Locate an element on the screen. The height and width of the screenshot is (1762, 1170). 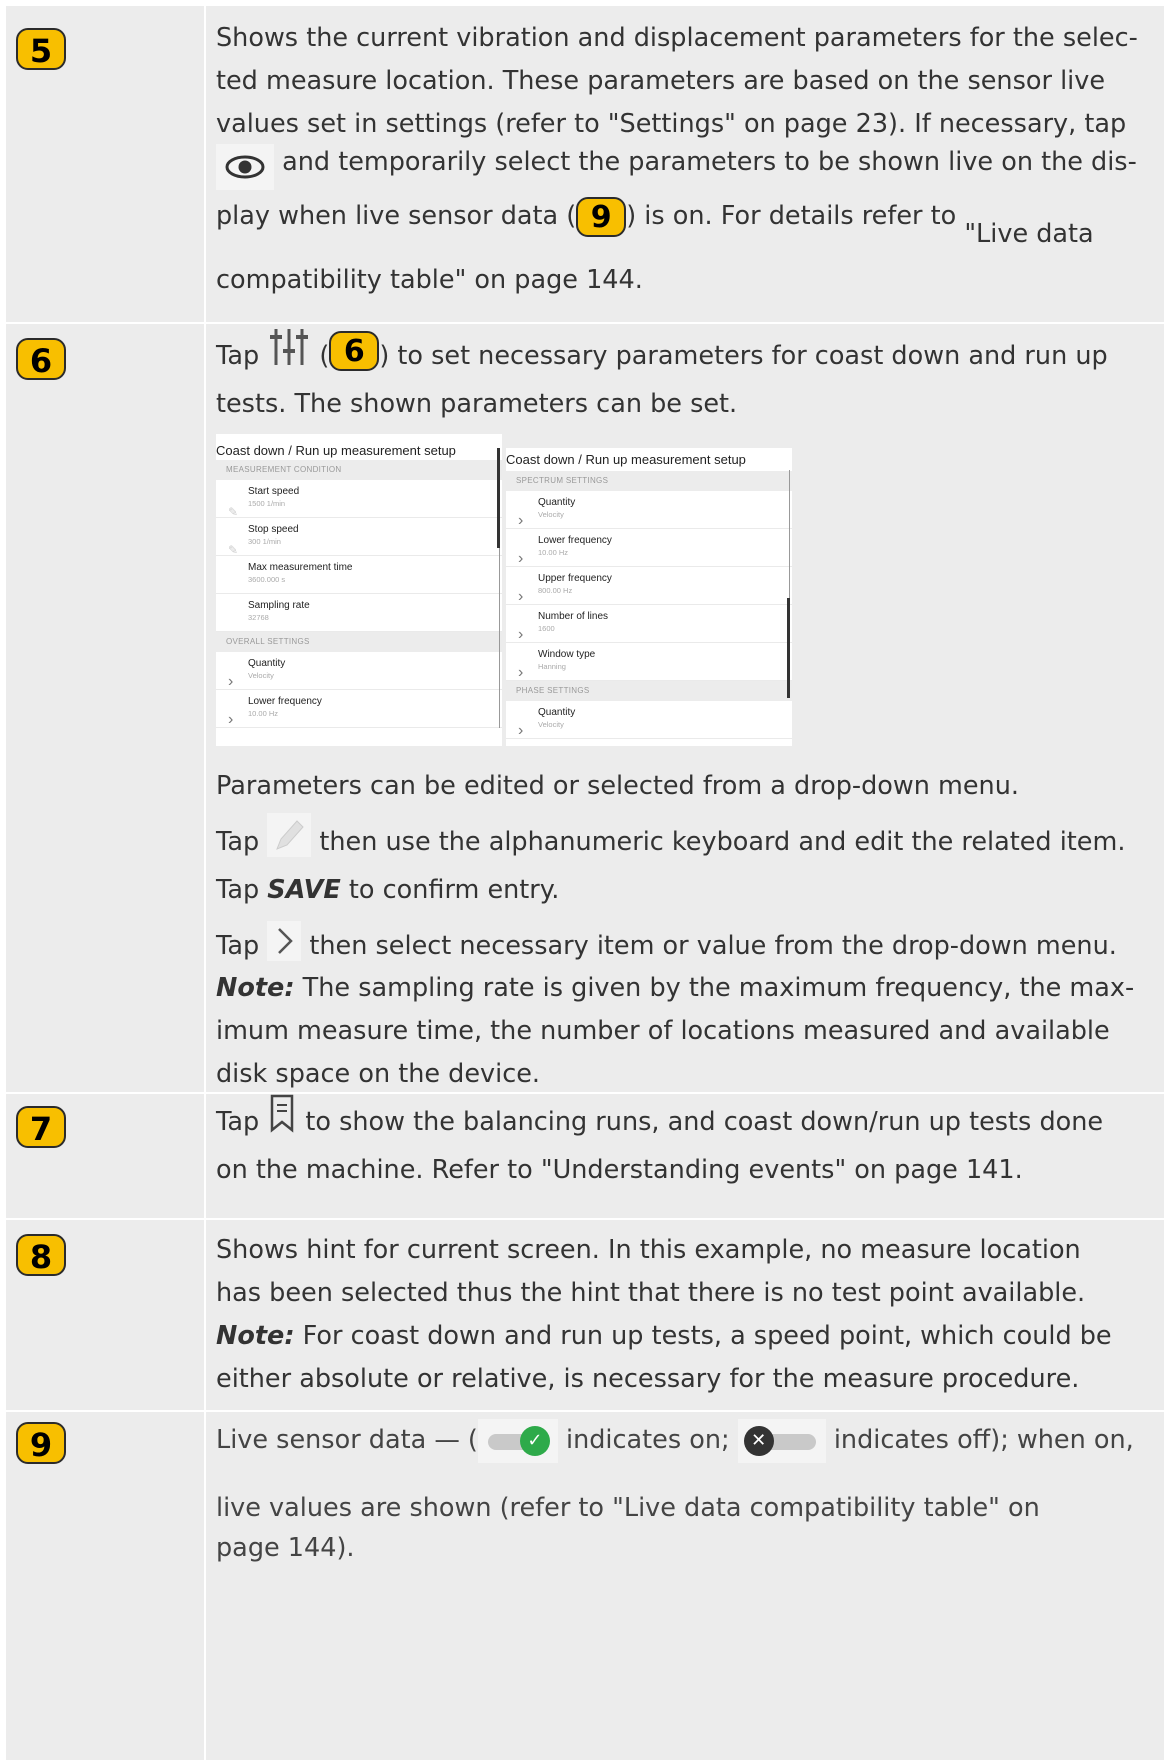
close-icon: ✕ is located at coordinates (758, 1441).